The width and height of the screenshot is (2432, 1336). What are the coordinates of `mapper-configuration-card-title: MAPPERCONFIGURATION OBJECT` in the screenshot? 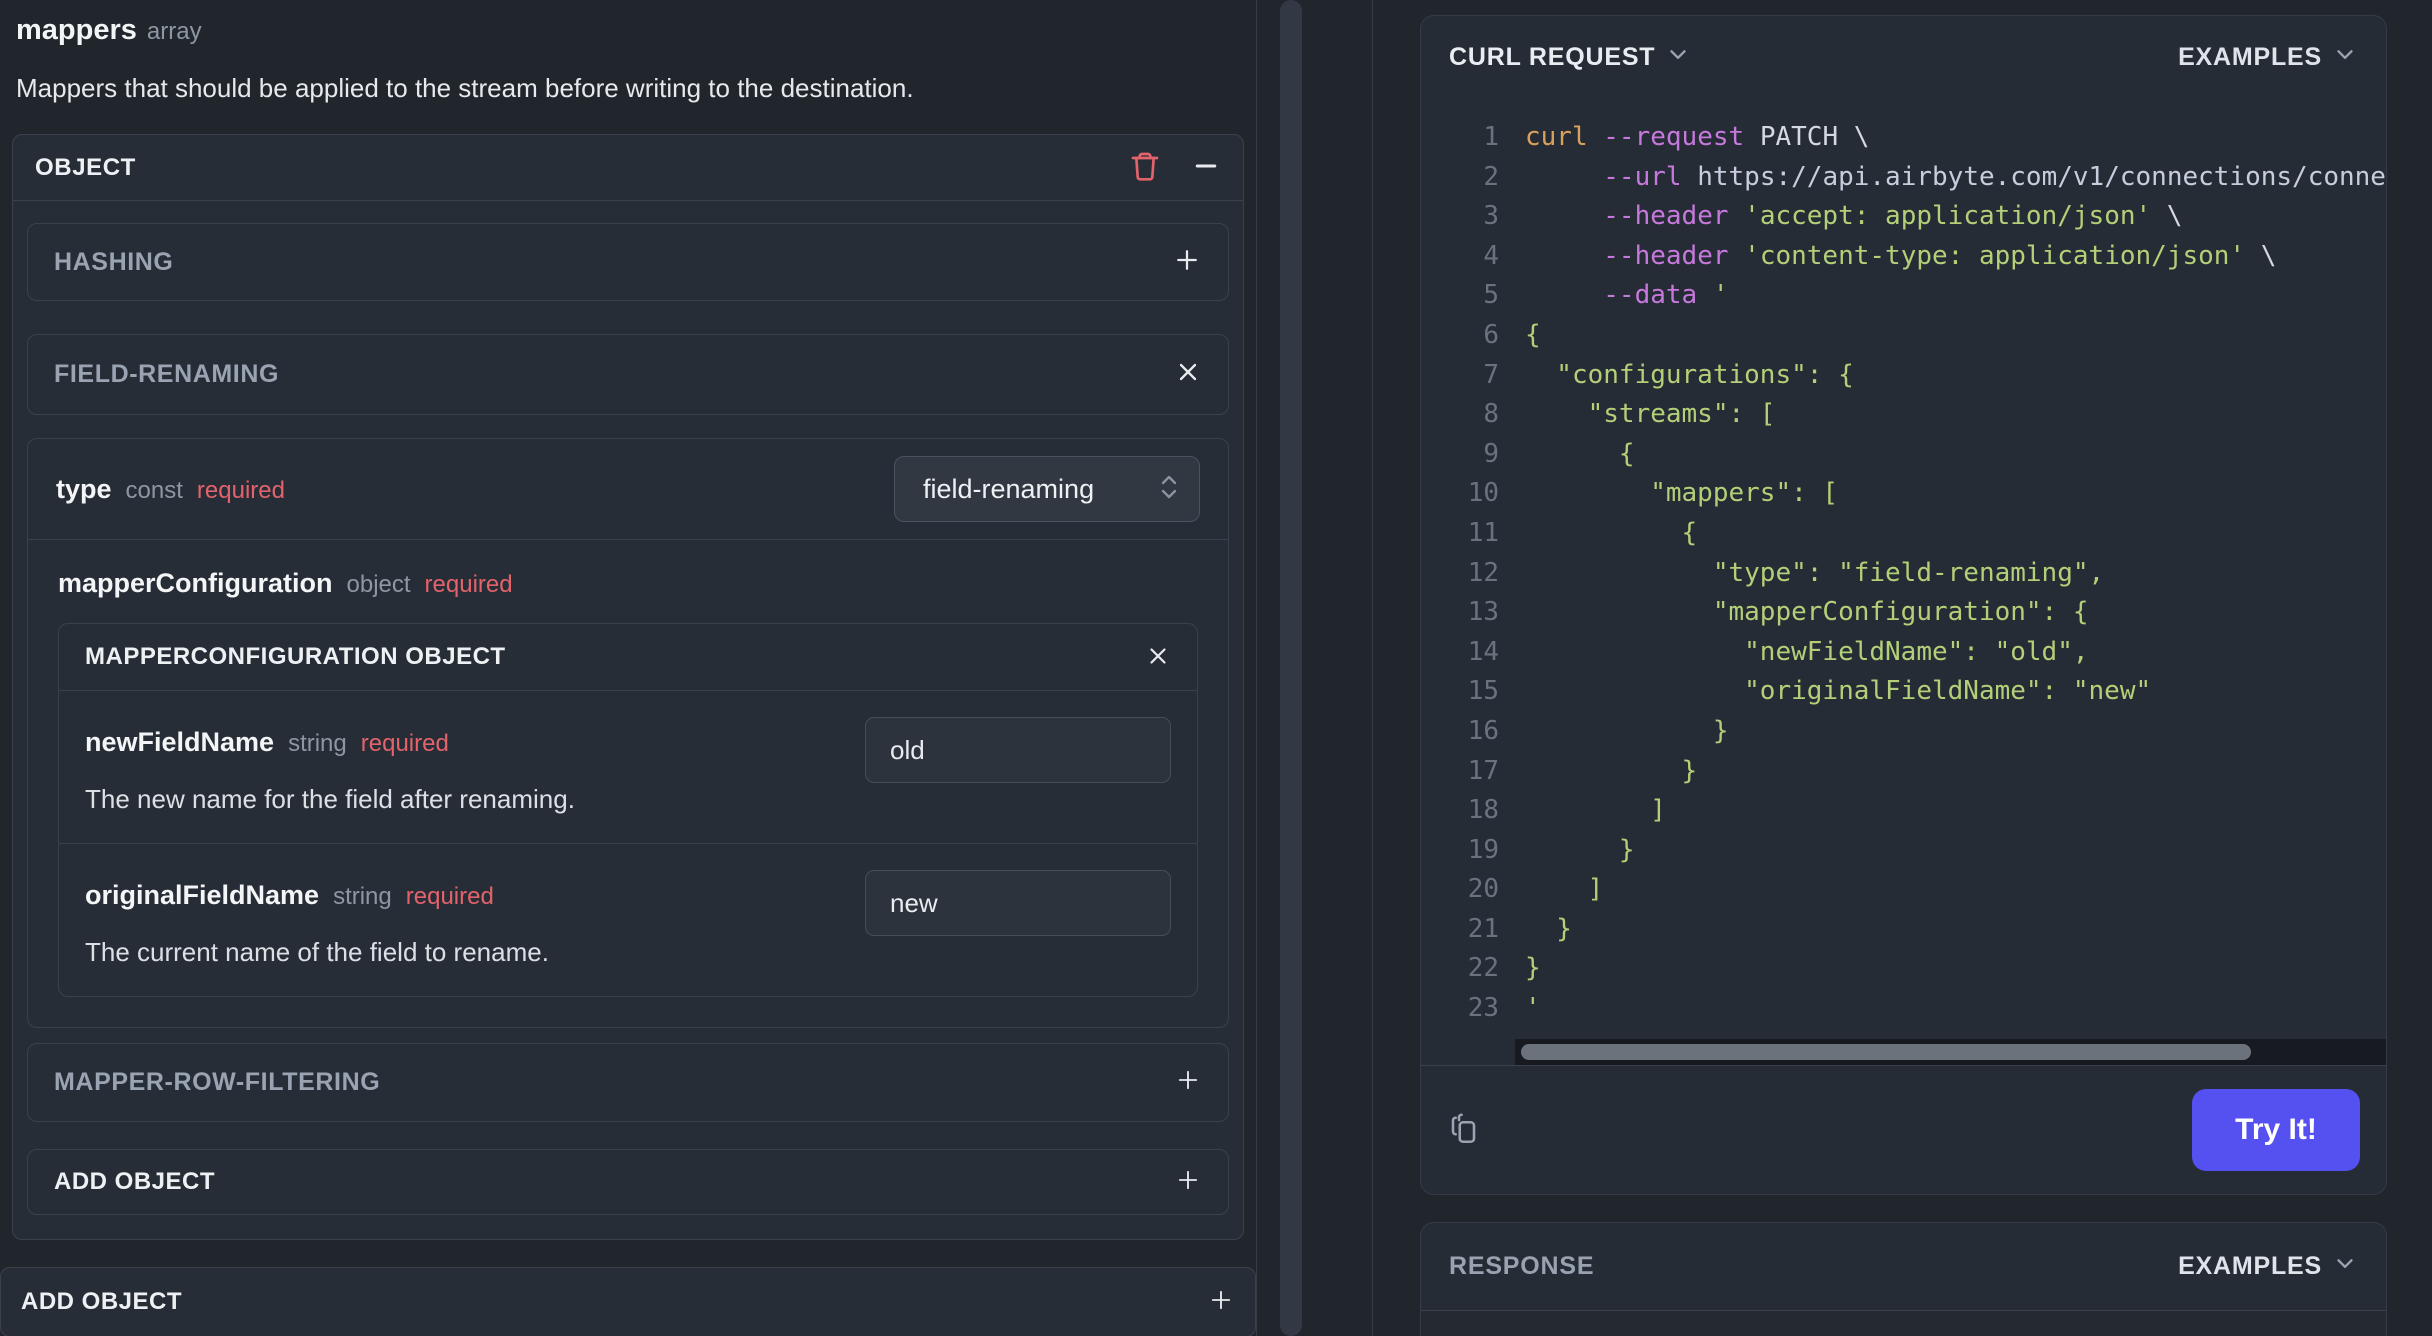 It's located at (295, 656).